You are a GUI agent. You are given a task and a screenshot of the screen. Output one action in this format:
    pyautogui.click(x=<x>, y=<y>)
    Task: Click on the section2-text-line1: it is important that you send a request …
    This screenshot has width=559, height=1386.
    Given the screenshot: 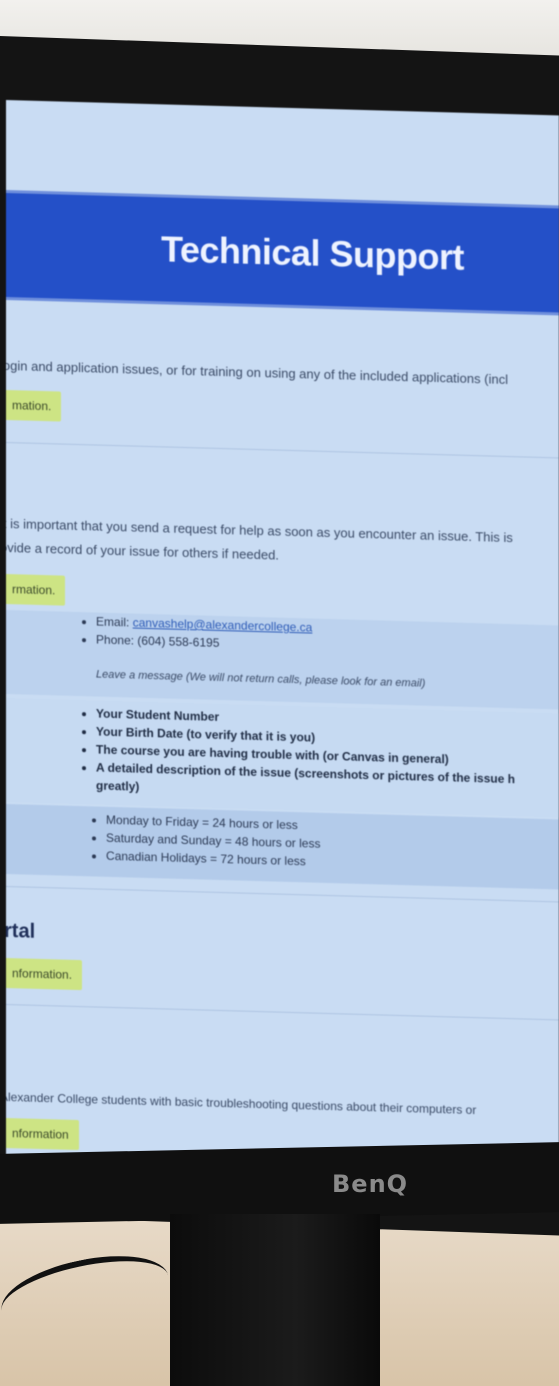 What is the action you would take?
    pyautogui.click(x=259, y=530)
    